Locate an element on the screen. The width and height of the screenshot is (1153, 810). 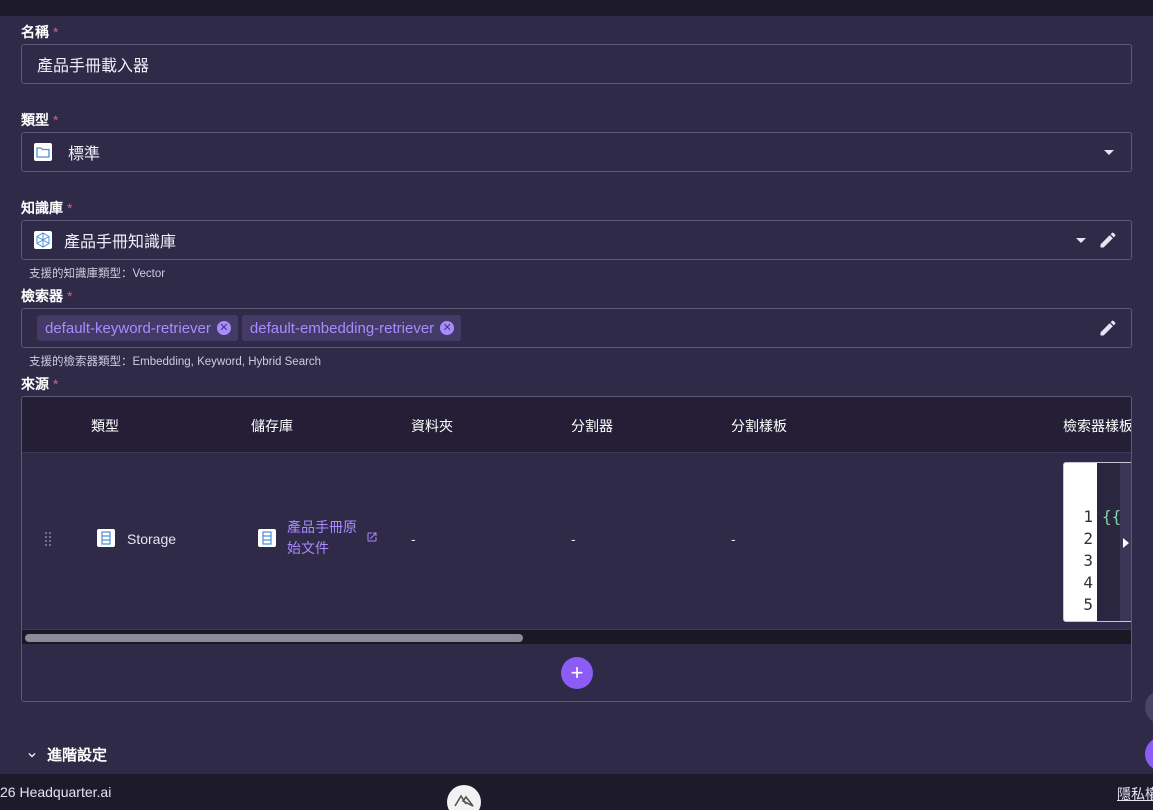
column-header: 類型 is located at coordinates (105, 426).